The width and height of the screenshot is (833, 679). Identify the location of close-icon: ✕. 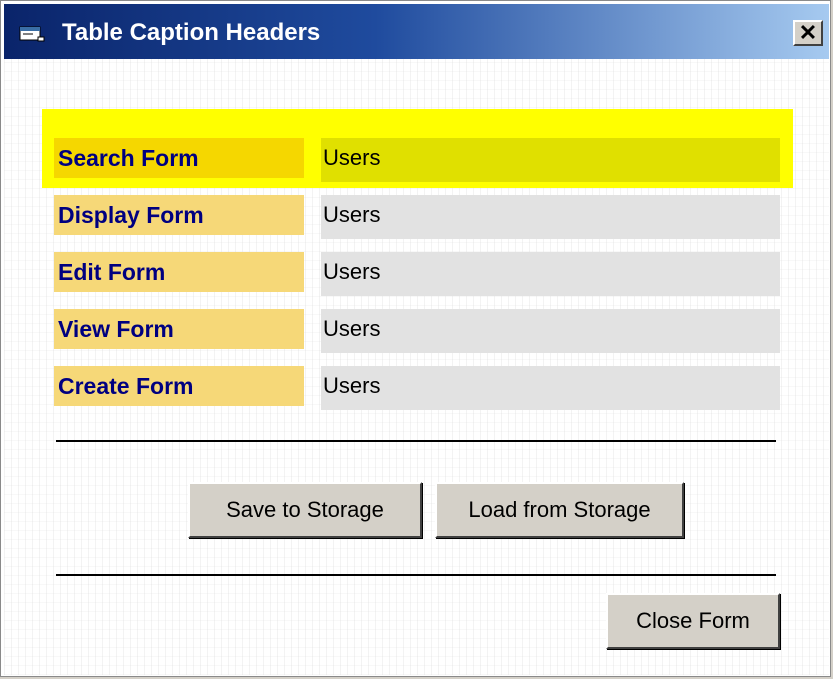
(808, 32).